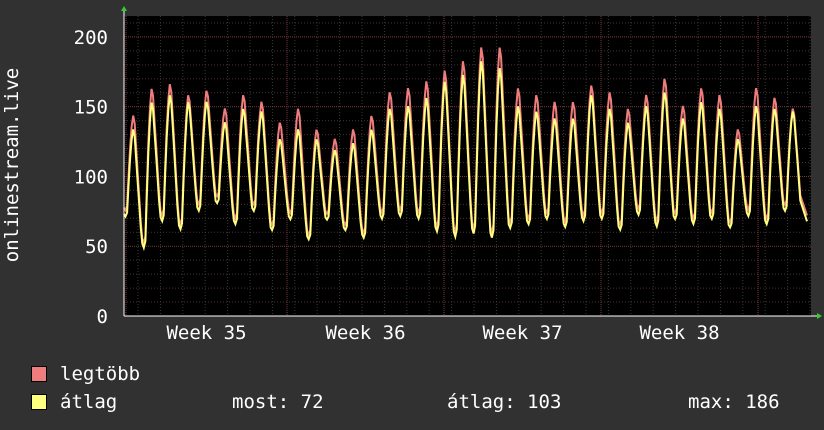 The height and width of the screenshot is (430, 824). I want to click on stat-average: átlag: 103, so click(504, 402).